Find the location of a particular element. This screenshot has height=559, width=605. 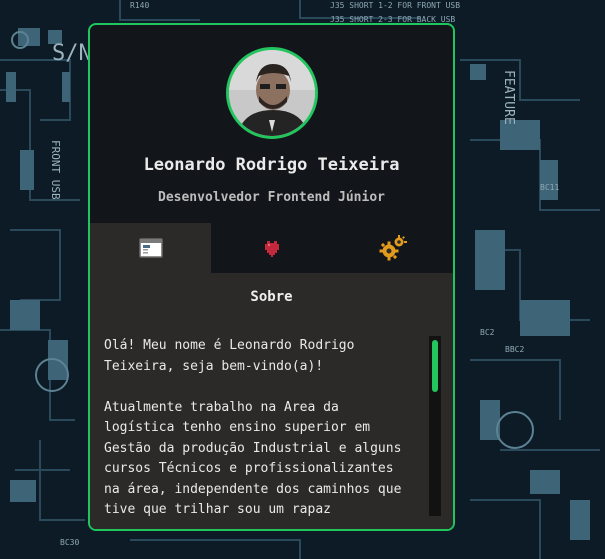

tab-interests is located at coordinates (271, 248).